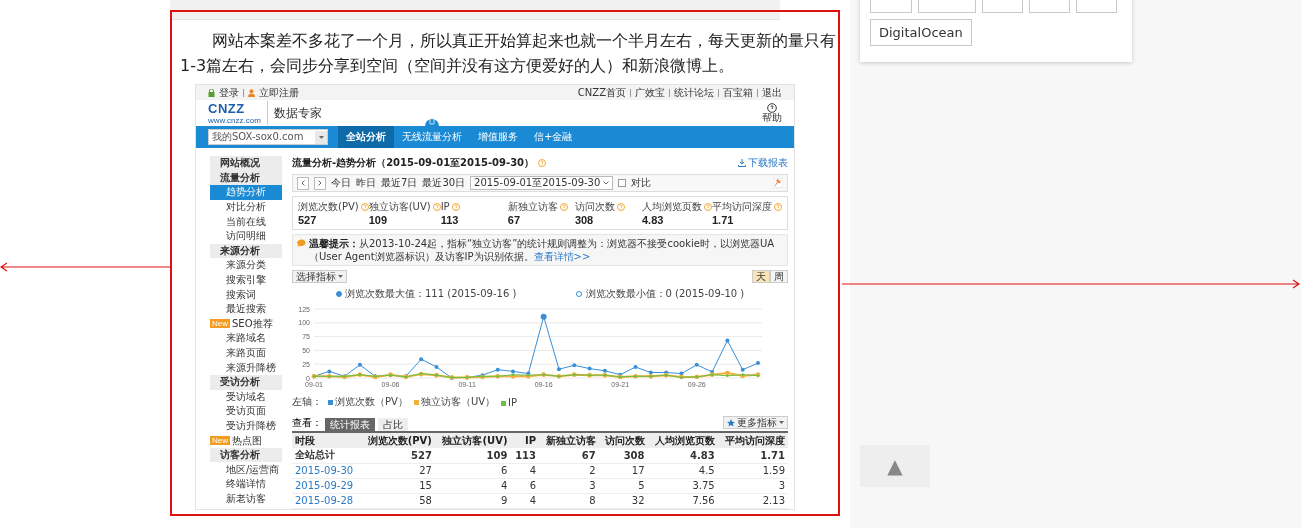  Describe the element at coordinates (472, 500) in the screenshot. I see `table-cell: 9` at that location.